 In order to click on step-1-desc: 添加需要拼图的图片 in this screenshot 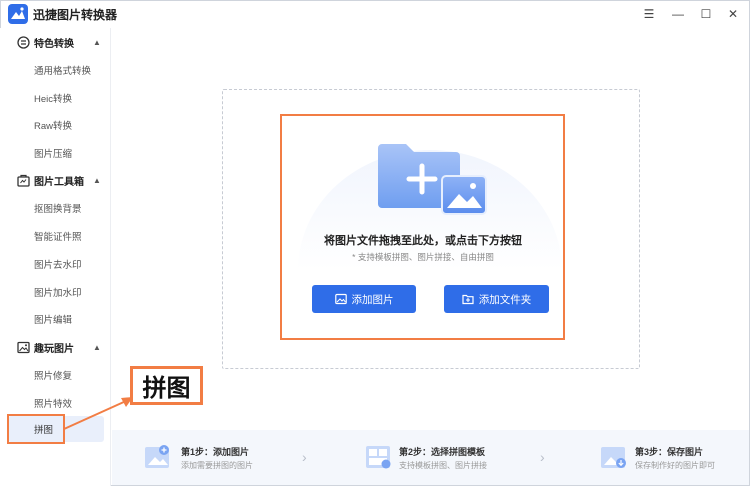, I will do `click(217, 465)`.